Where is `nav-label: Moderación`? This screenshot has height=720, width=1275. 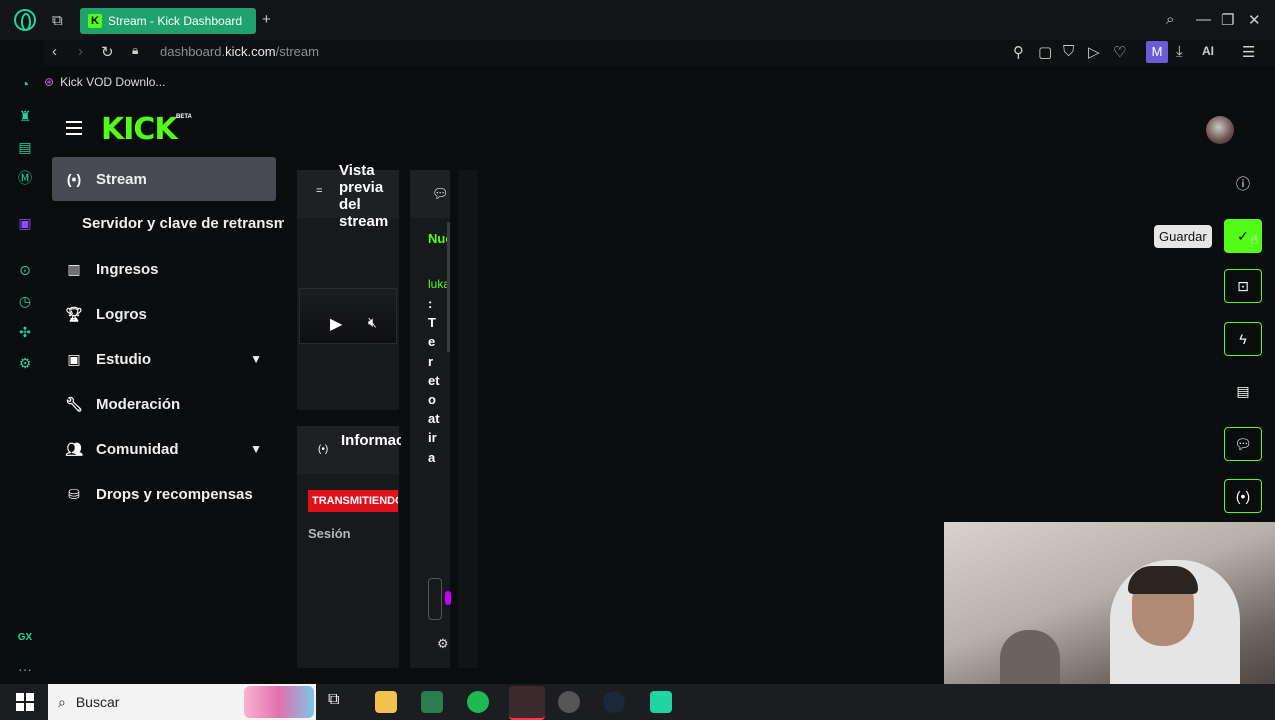 nav-label: Moderación is located at coordinates (138, 404).